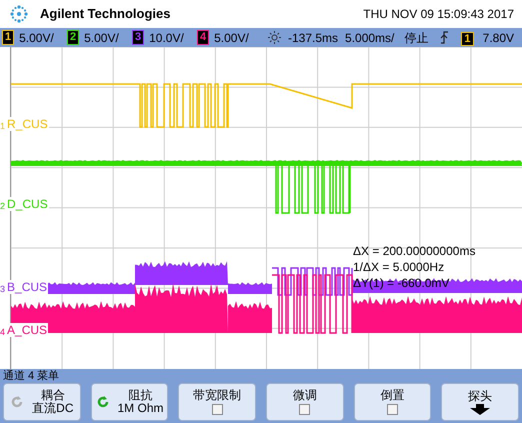  I want to click on trigger-level: 7.80V, so click(498, 38).